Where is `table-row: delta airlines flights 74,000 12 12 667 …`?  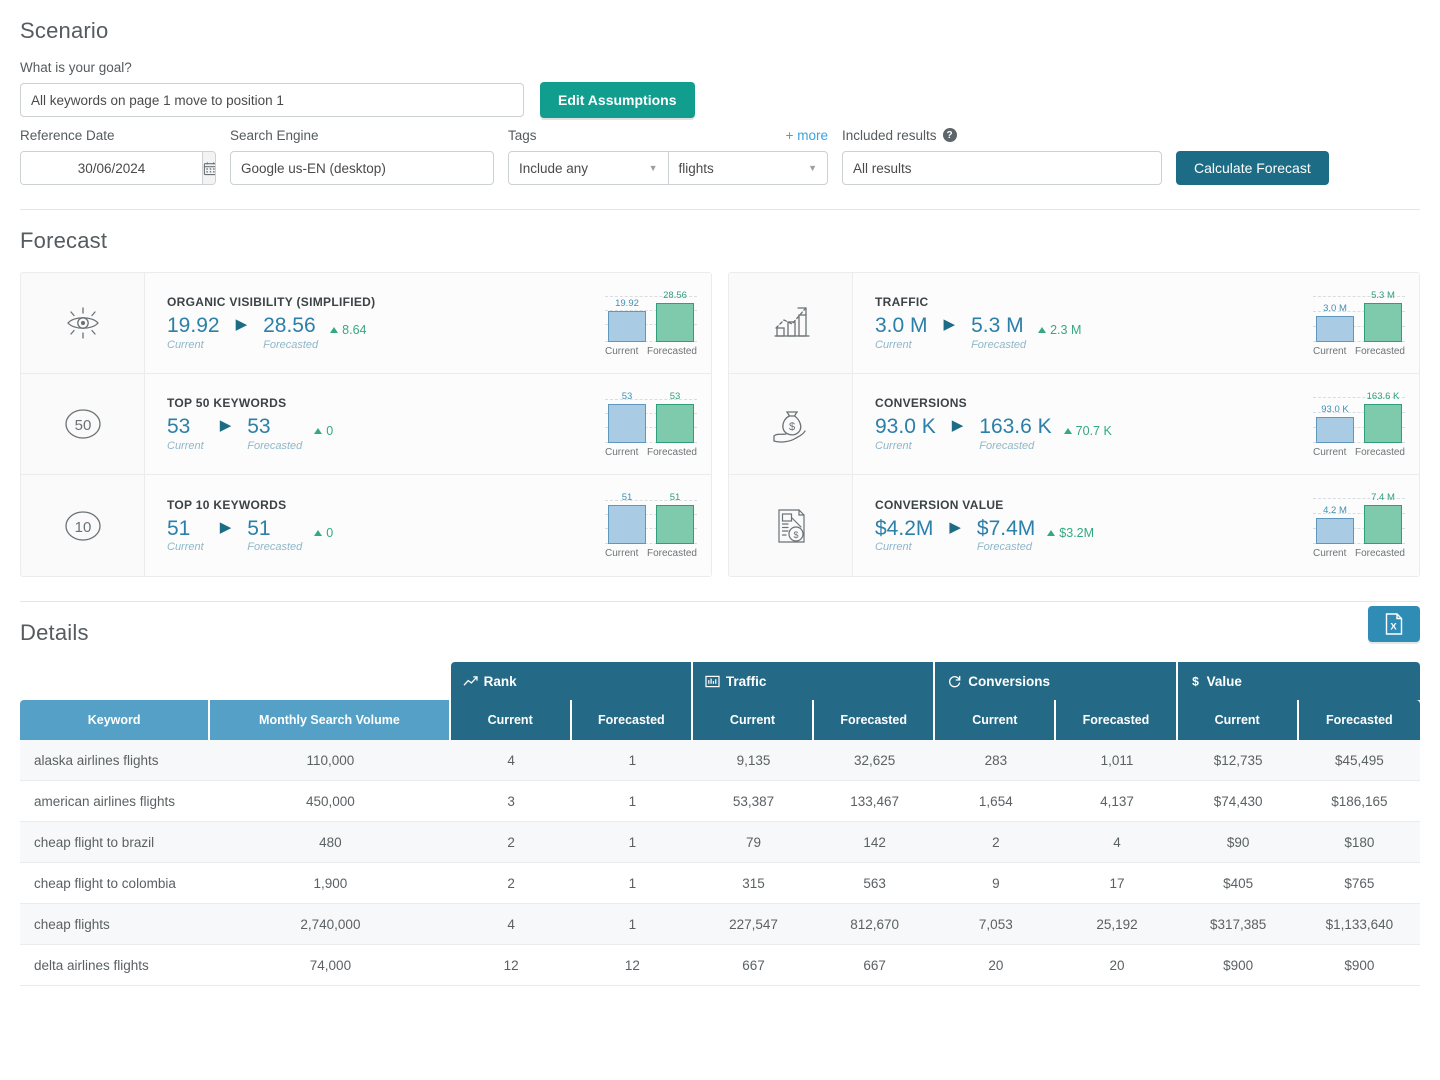 table-row: delta airlines flights 74,000 12 12 667 … is located at coordinates (720, 965).